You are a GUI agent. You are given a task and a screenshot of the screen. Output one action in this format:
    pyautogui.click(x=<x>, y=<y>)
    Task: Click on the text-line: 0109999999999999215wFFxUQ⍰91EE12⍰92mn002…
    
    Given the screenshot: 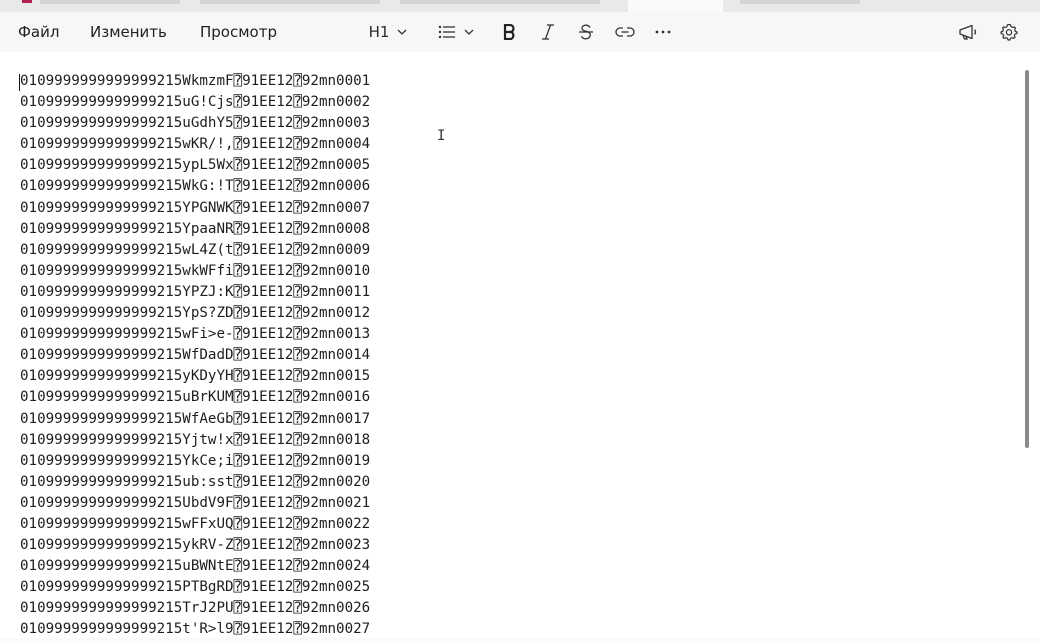 What is the action you would take?
    pyautogui.click(x=195, y=524)
    